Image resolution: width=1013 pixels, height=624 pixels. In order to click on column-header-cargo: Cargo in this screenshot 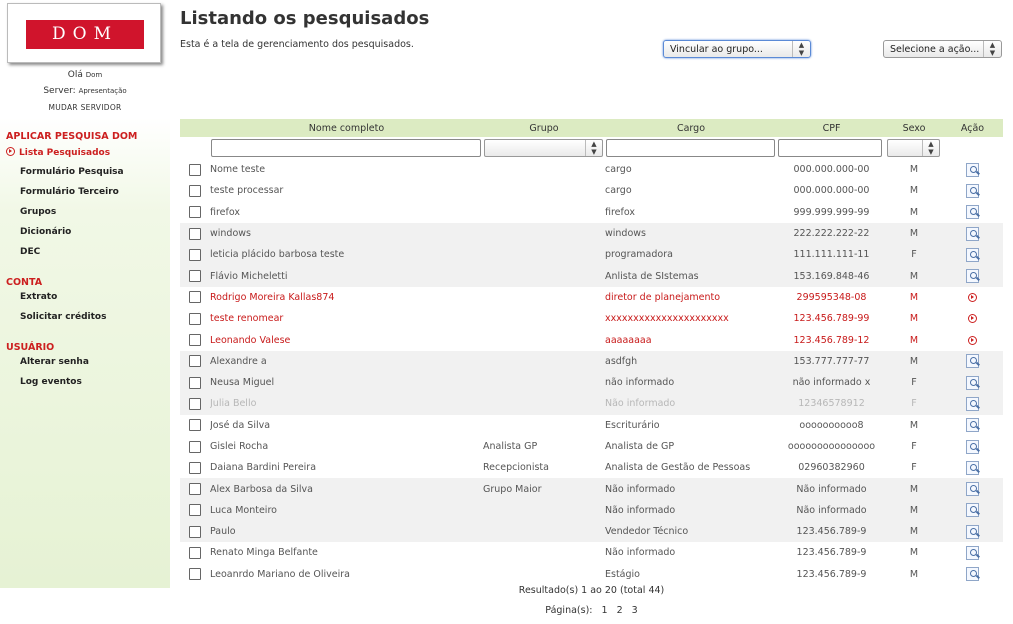, I will do `click(691, 128)`.